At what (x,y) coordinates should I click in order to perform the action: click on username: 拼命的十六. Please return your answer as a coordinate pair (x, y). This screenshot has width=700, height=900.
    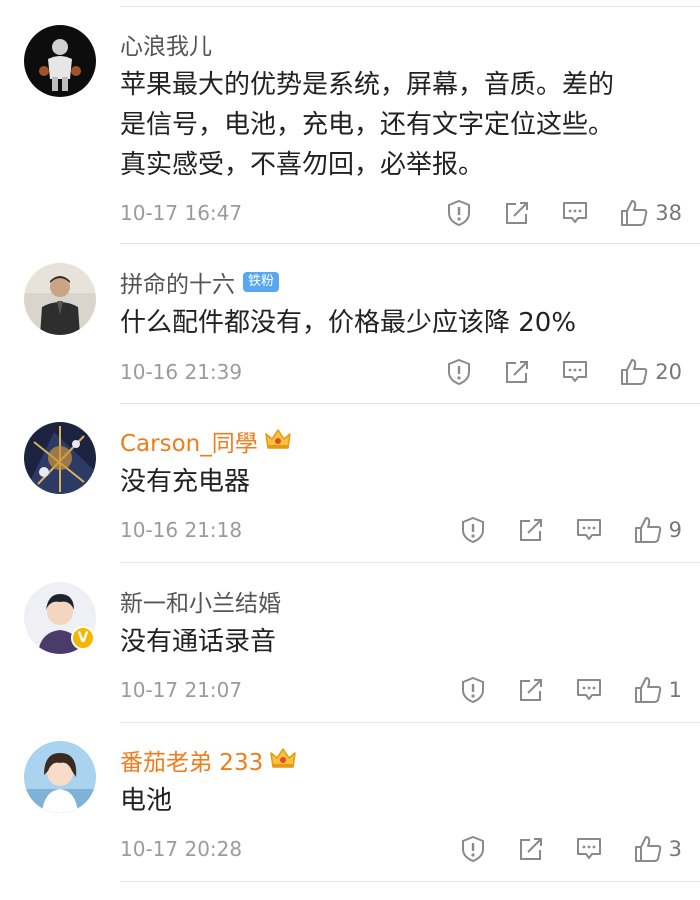
    Looking at the image, I should click on (177, 282).